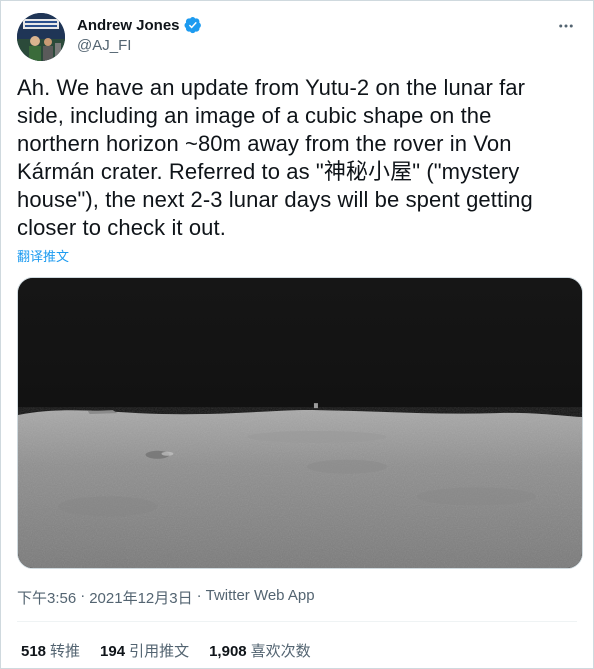  What do you see at coordinates (297, 621) in the screenshot?
I see `divider` at bounding box center [297, 621].